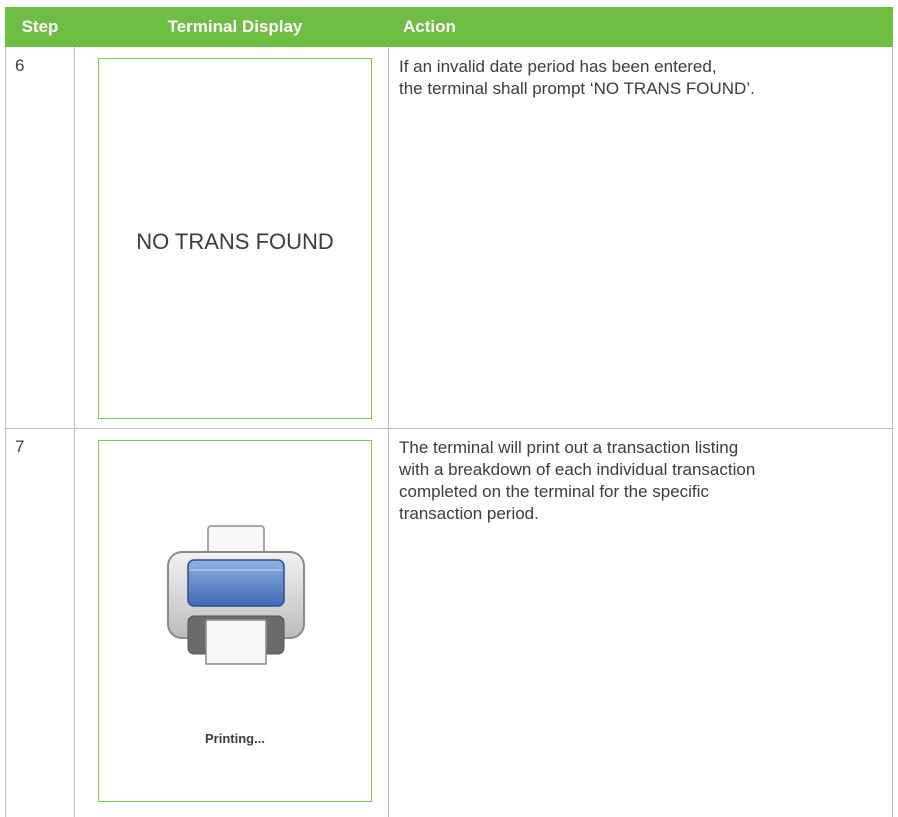  What do you see at coordinates (74, 432) in the screenshot?
I see `grid-line-step` at bounding box center [74, 432].